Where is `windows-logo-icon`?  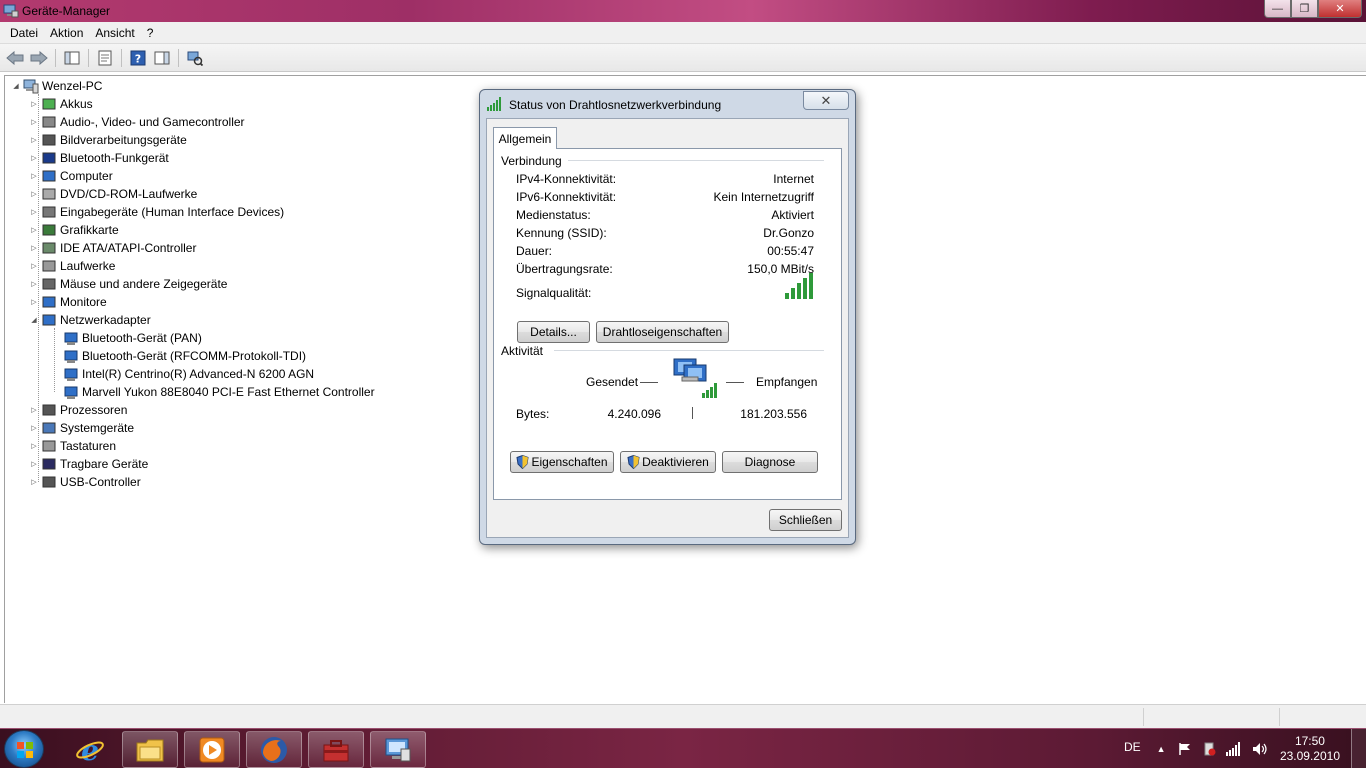
windows-logo-icon is located at coordinates (25, 750).